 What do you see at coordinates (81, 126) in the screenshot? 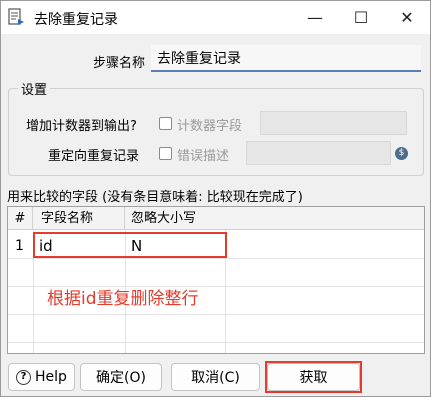
I see `counter-label: 增加计数器到输出?` at bounding box center [81, 126].